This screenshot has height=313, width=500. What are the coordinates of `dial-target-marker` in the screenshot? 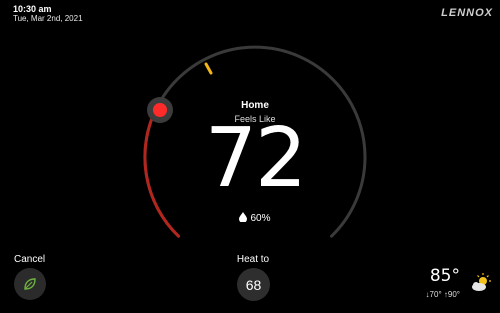 It's located at (208, 68).